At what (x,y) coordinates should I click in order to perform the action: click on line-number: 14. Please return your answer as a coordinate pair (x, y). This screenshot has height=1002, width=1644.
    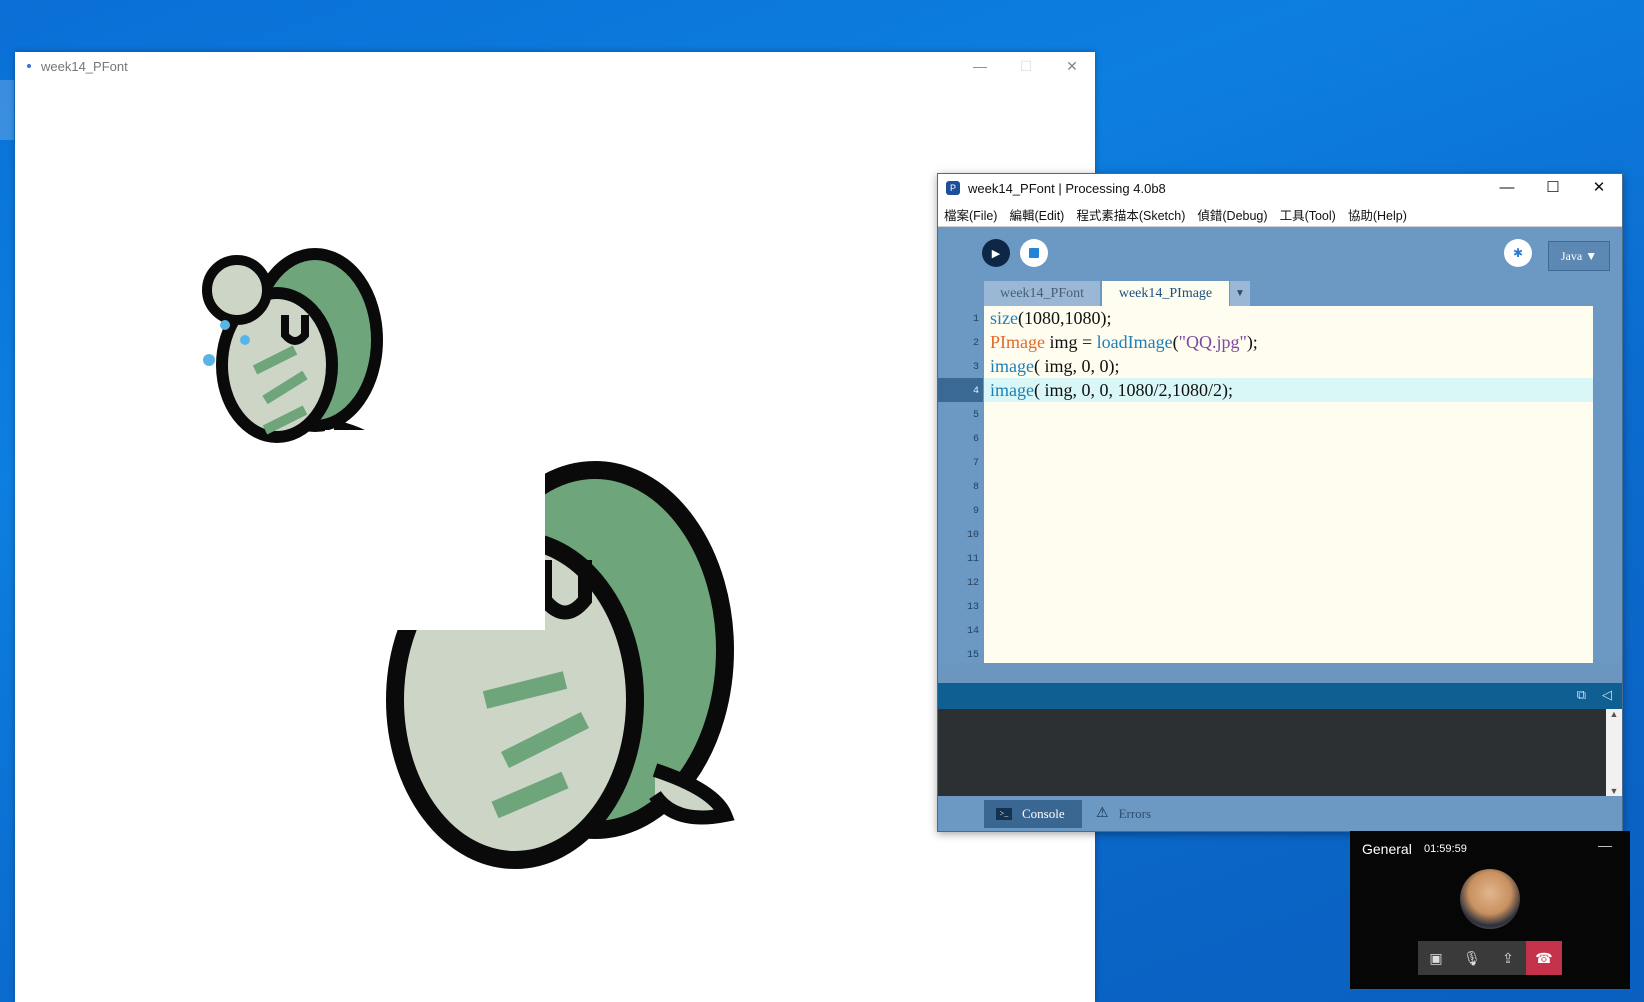
    Looking at the image, I should click on (972, 631).